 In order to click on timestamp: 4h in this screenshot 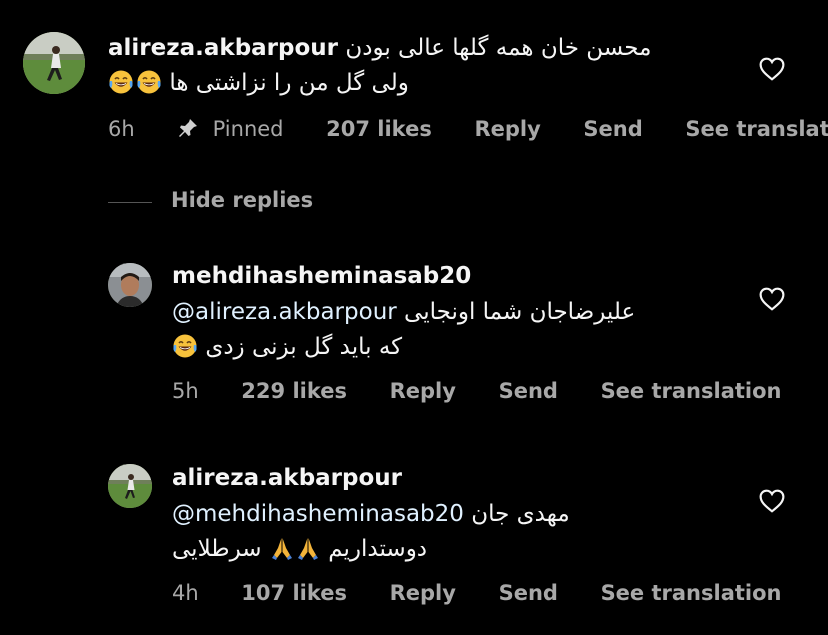, I will do `click(185, 593)`.